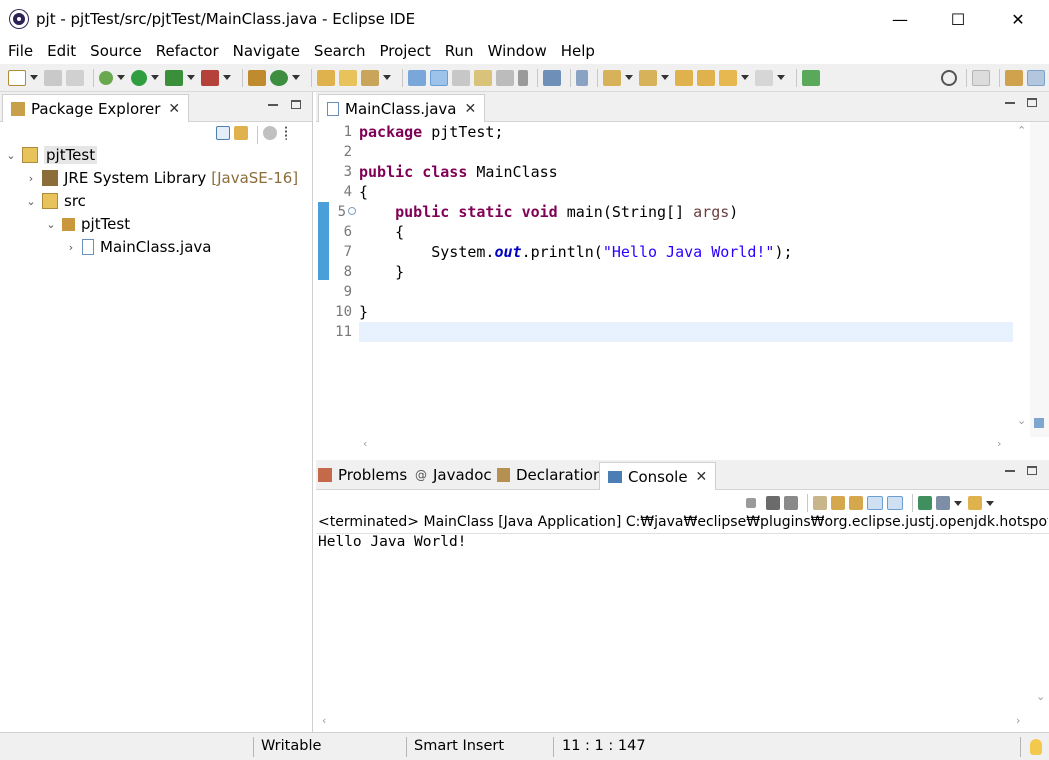  I want to click on show-on-stderr-icon, so click(895, 503).